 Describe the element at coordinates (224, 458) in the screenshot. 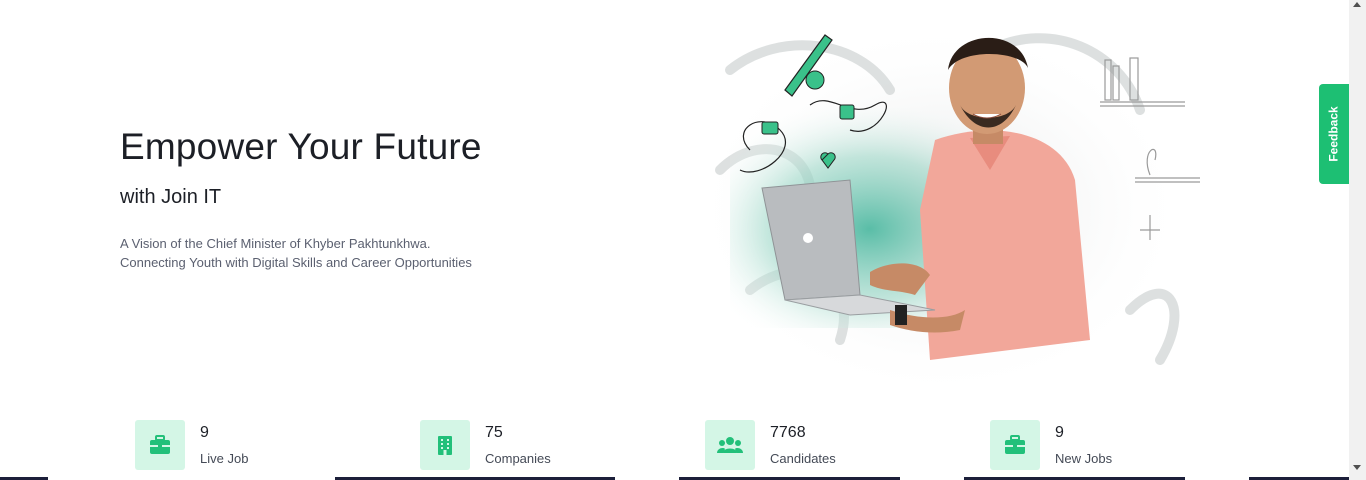

I see `stat-label: Live Job` at that location.